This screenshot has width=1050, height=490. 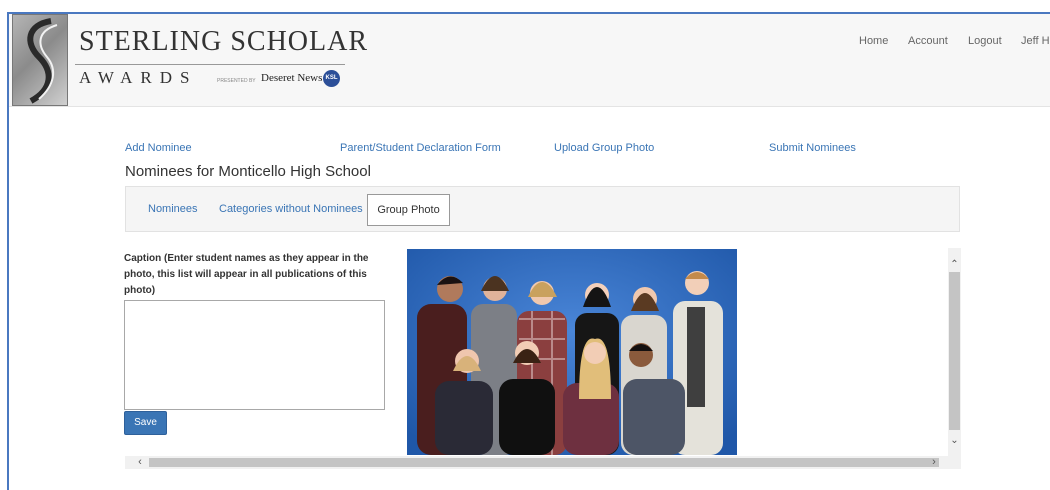 What do you see at coordinates (812, 148) in the screenshot?
I see `submit-nominees-link: Submit Nominees` at bounding box center [812, 148].